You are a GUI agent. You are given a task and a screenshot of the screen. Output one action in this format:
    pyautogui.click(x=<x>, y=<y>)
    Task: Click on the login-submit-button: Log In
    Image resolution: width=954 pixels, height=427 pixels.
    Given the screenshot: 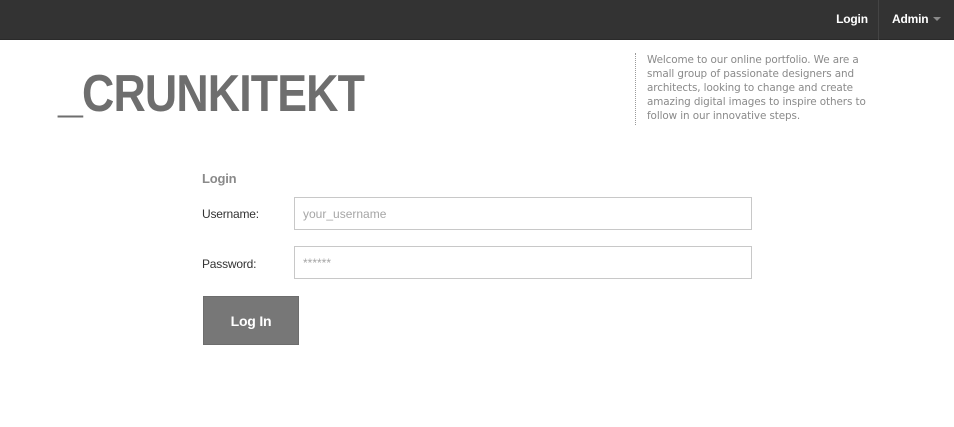 What is the action you would take?
    pyautogui.click(x=251, y=320)
    